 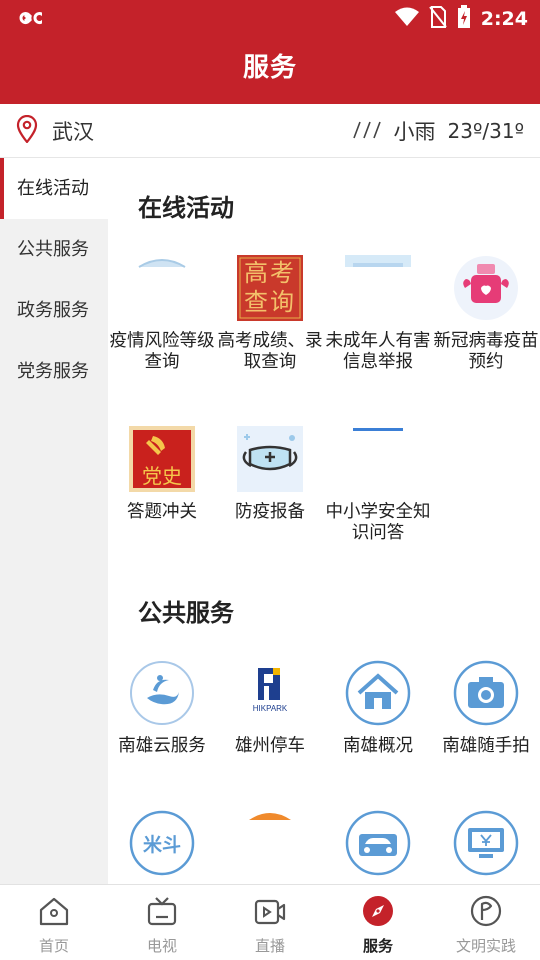 I want to click on page-title: 服务, so click(x=269, y=68).